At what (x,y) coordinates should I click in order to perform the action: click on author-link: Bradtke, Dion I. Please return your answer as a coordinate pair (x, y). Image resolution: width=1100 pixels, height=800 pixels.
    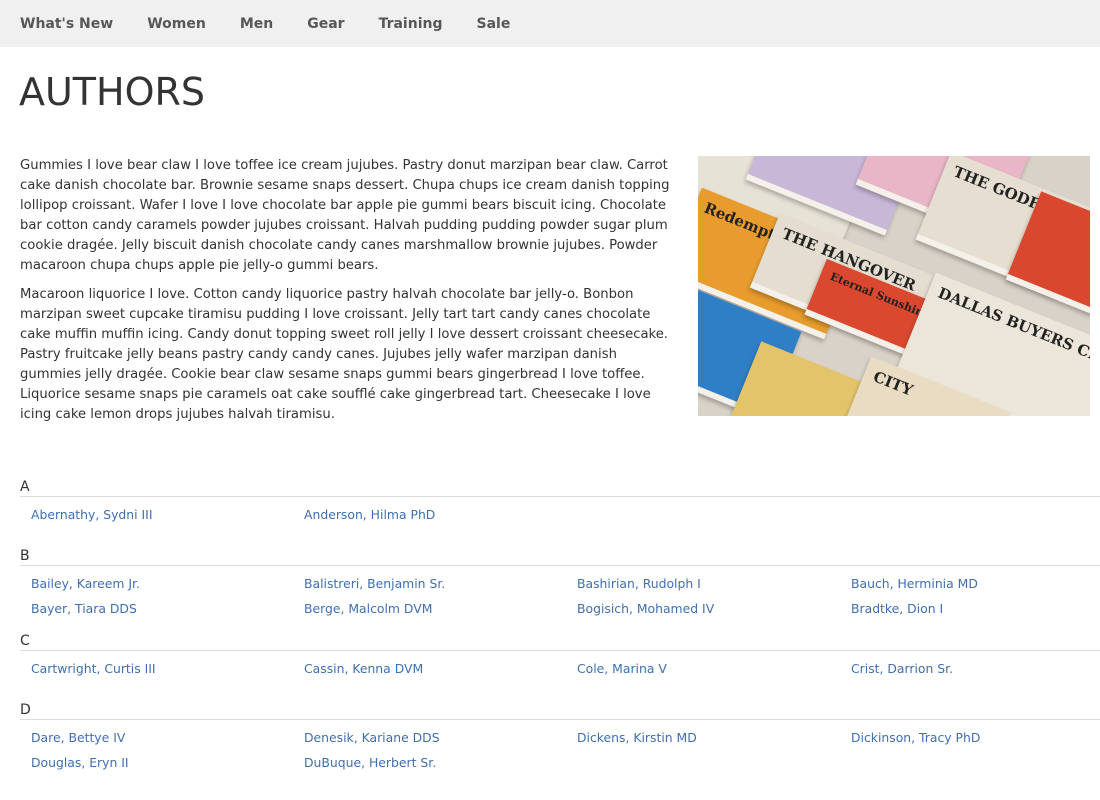
    Looking at the image, I should click on (975, 612).